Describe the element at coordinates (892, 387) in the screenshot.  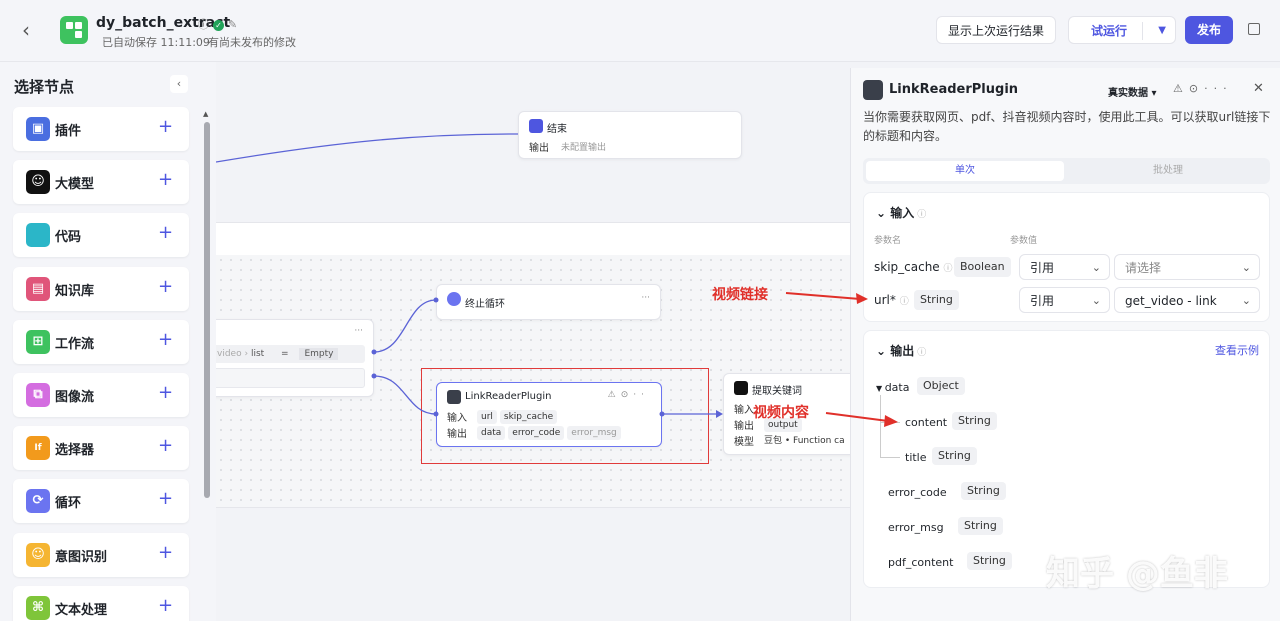
I see `output-field-data: ▼ data` at that location.